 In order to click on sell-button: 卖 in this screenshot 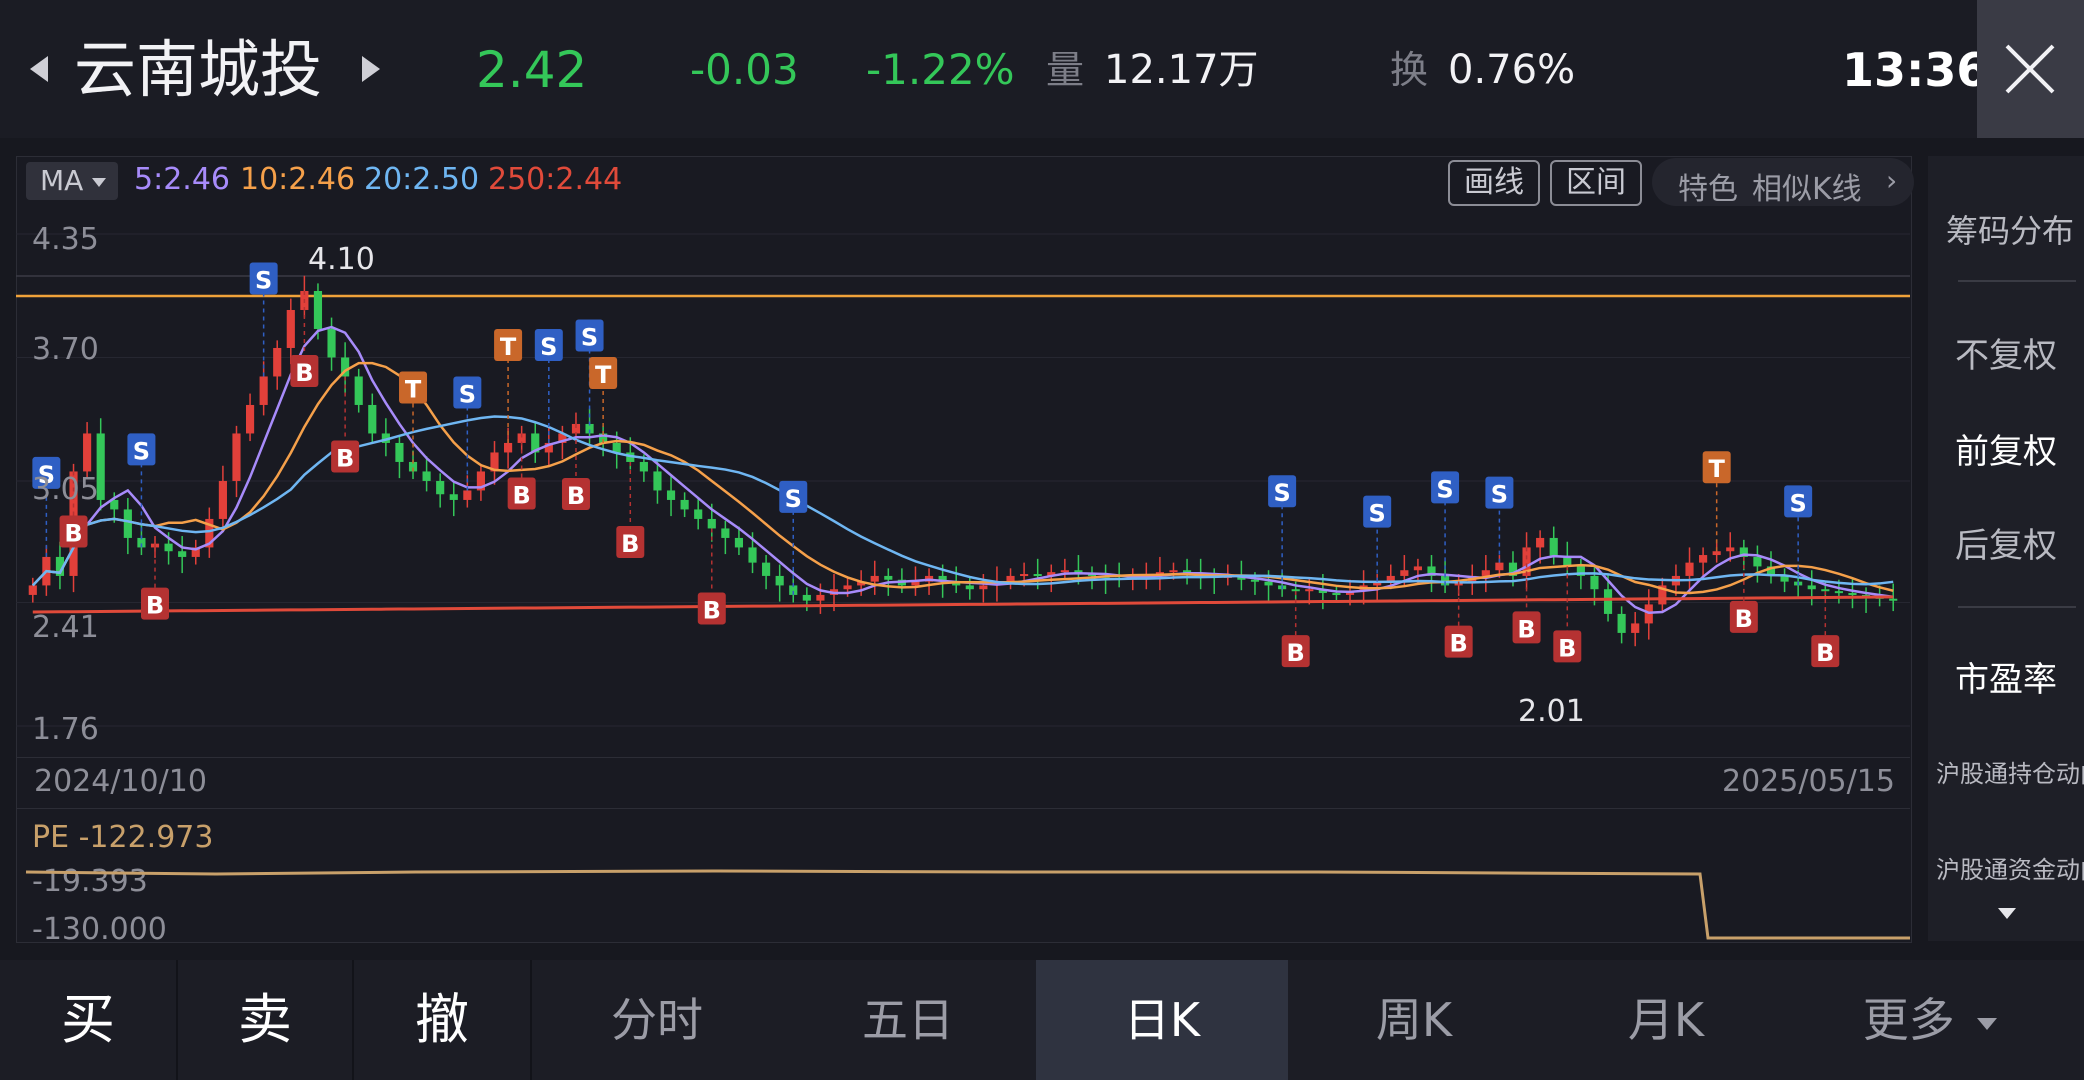, I will do `click(265, 1020)`.